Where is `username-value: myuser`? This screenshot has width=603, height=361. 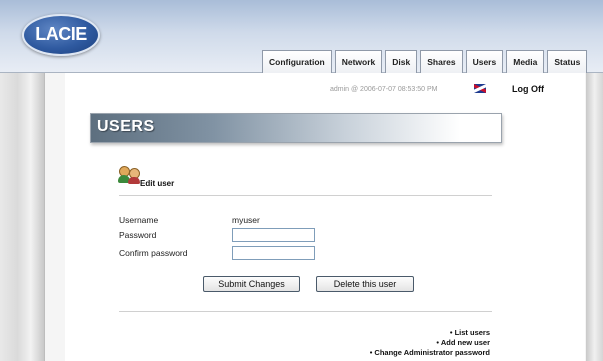
username-value: myuser is located at coordinates (246, 220).